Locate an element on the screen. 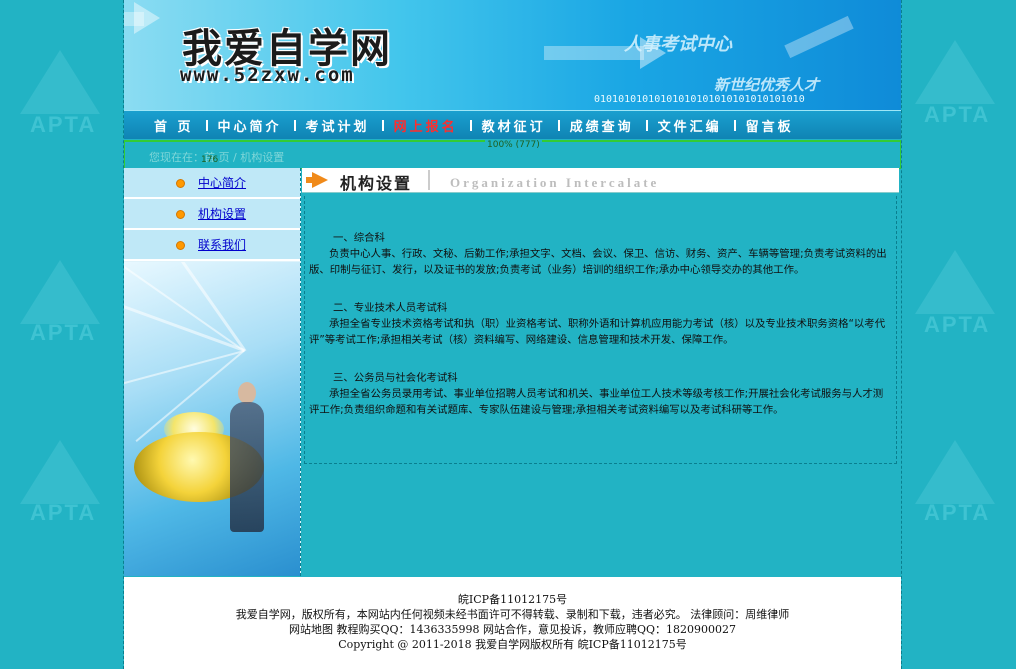  sidebar-link-about: 中心简介 is located at coordinates (222, 182).